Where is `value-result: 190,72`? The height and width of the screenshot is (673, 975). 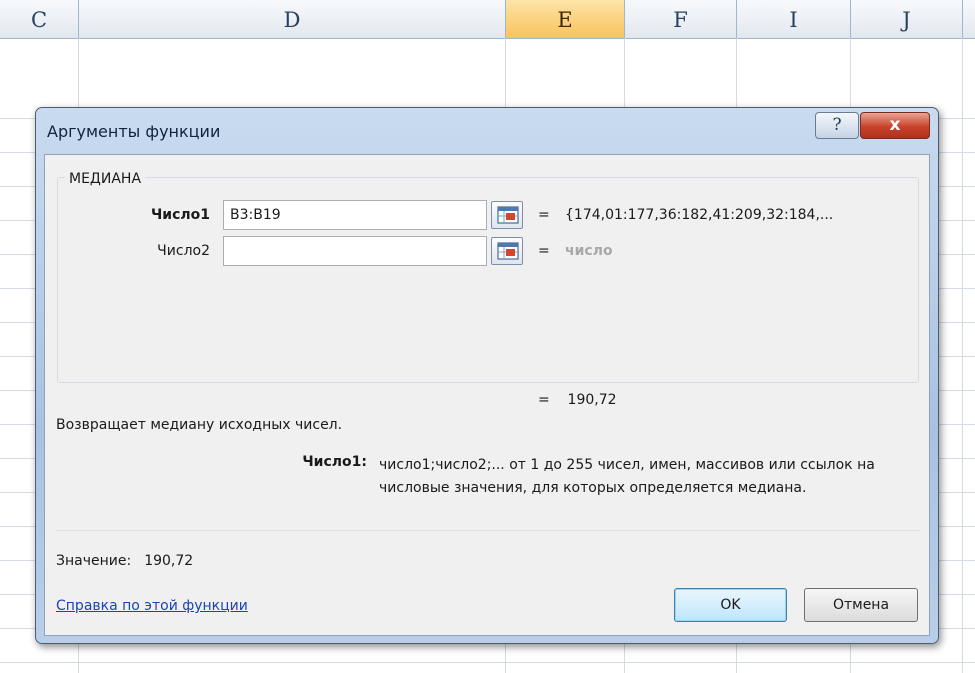
value-result: 190,72 is located at coordinates (169, 561).